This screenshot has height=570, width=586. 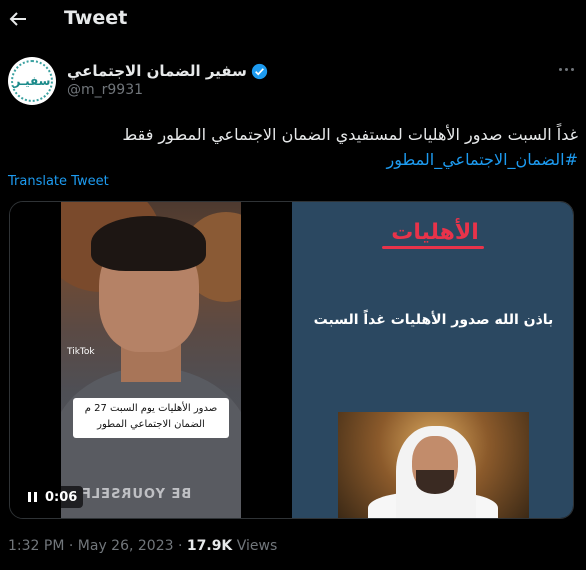 What do you see at coordinates (35, 360) in the screenshot?
I see `video-letterbox-left` at bounding box center [35, 360].